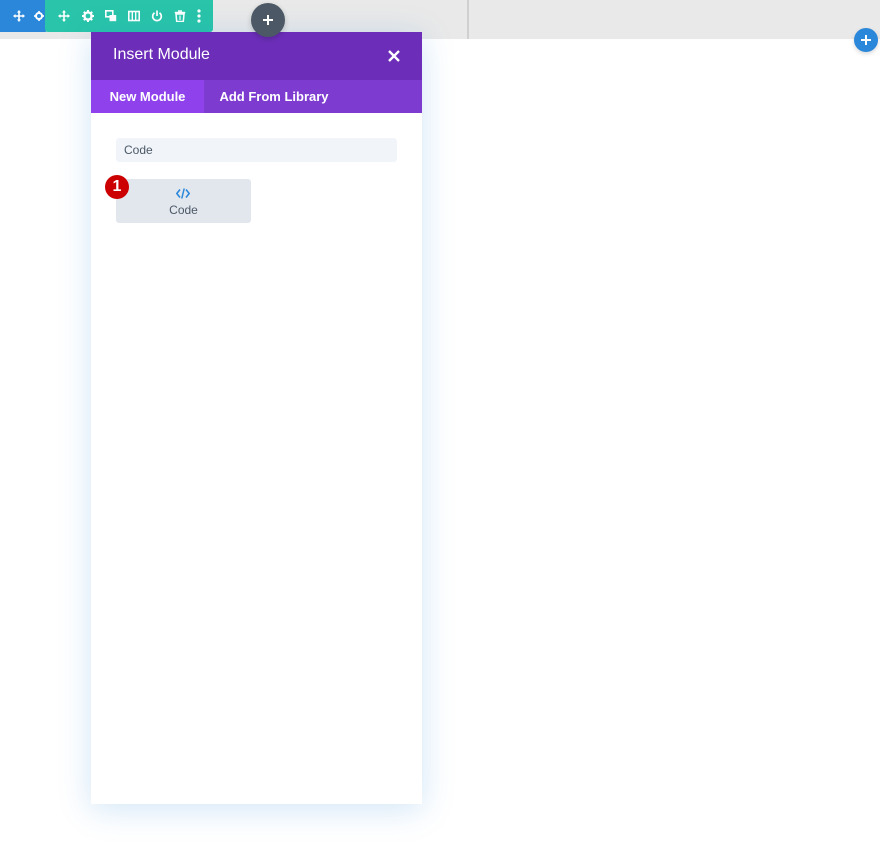  I want to click on duplicate-icon, so click(111, 16).